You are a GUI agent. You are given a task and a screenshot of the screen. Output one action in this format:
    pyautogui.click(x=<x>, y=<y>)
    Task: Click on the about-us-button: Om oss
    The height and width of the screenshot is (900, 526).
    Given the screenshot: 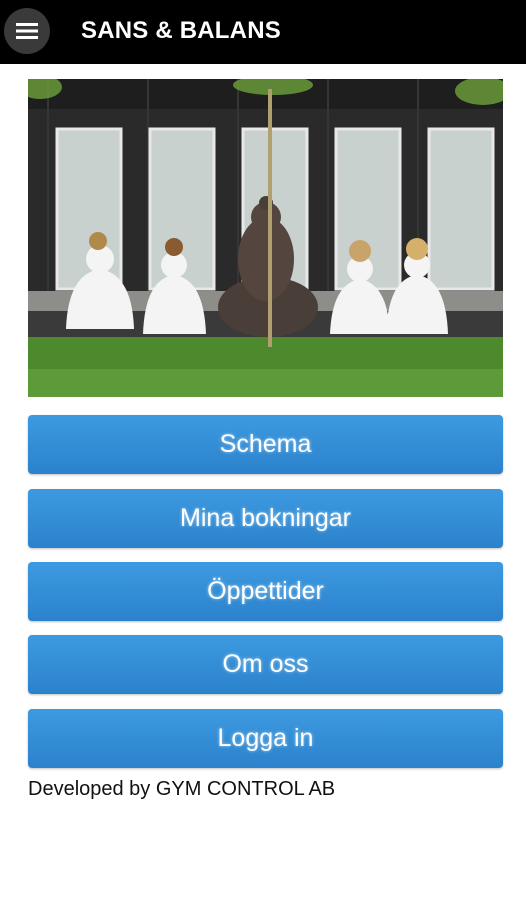 What is the action you would take?
    pyautogui.click(x=265, y=664)
    